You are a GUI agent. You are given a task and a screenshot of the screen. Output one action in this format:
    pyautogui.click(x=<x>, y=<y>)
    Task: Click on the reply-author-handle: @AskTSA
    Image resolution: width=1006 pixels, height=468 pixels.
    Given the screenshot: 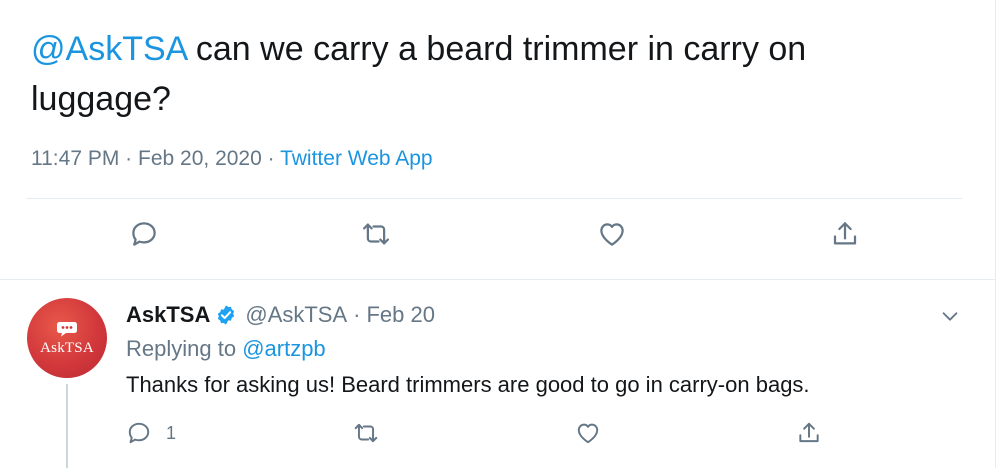 What is the action you would take?
    pyautogui.click(x=296, y=315)
    